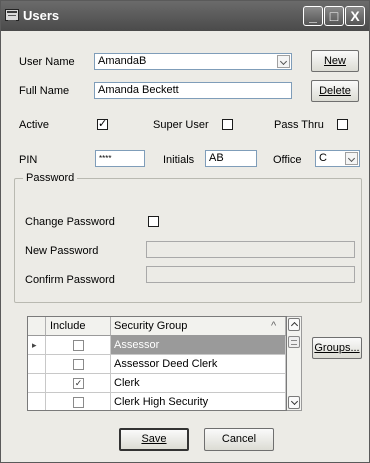  I want to click on grid-header-row: Include Security Group ^, so click(157, 326).